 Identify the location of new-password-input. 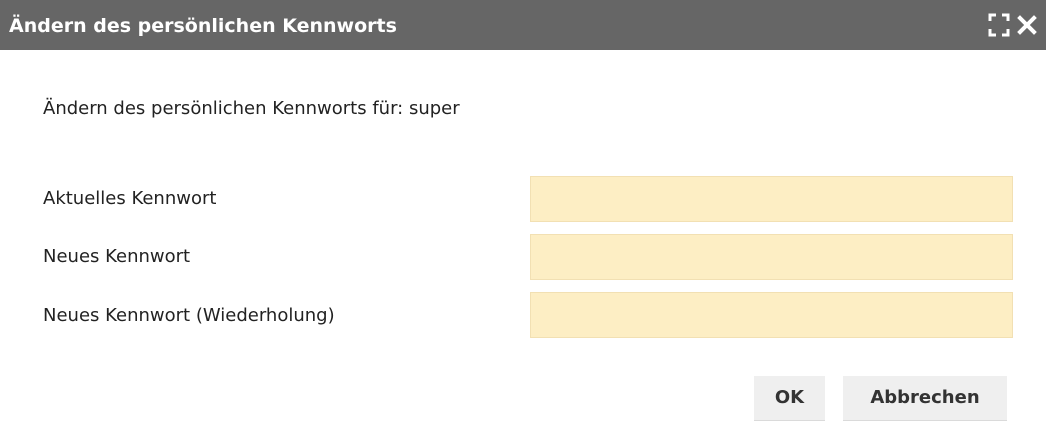
(771, 257).